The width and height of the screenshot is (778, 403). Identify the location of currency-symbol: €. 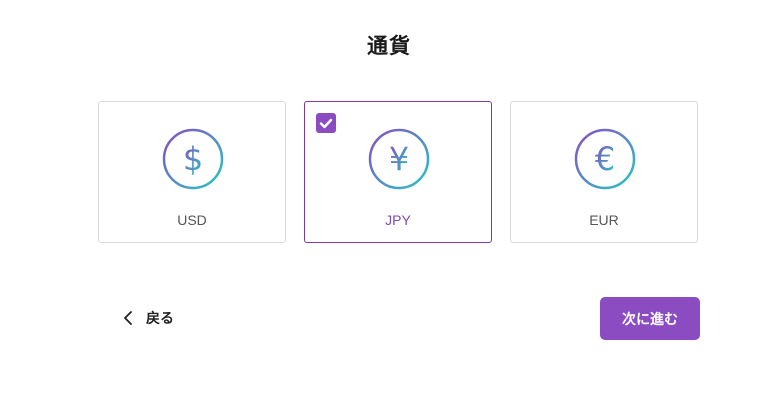
(605, 159).